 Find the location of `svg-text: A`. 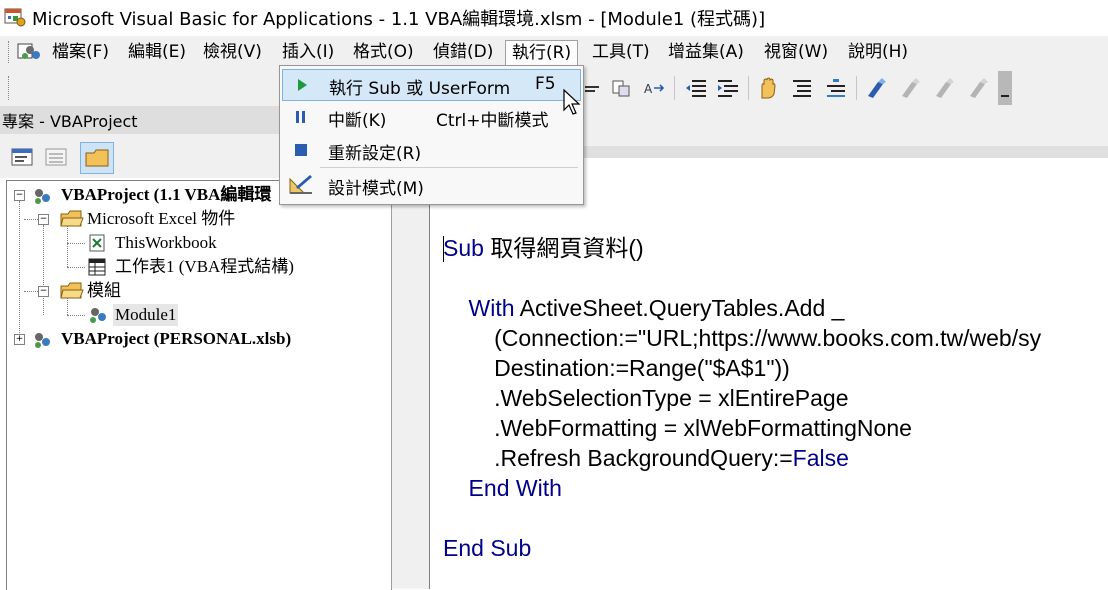

svg-text: A is located at coordinates (648, 89).